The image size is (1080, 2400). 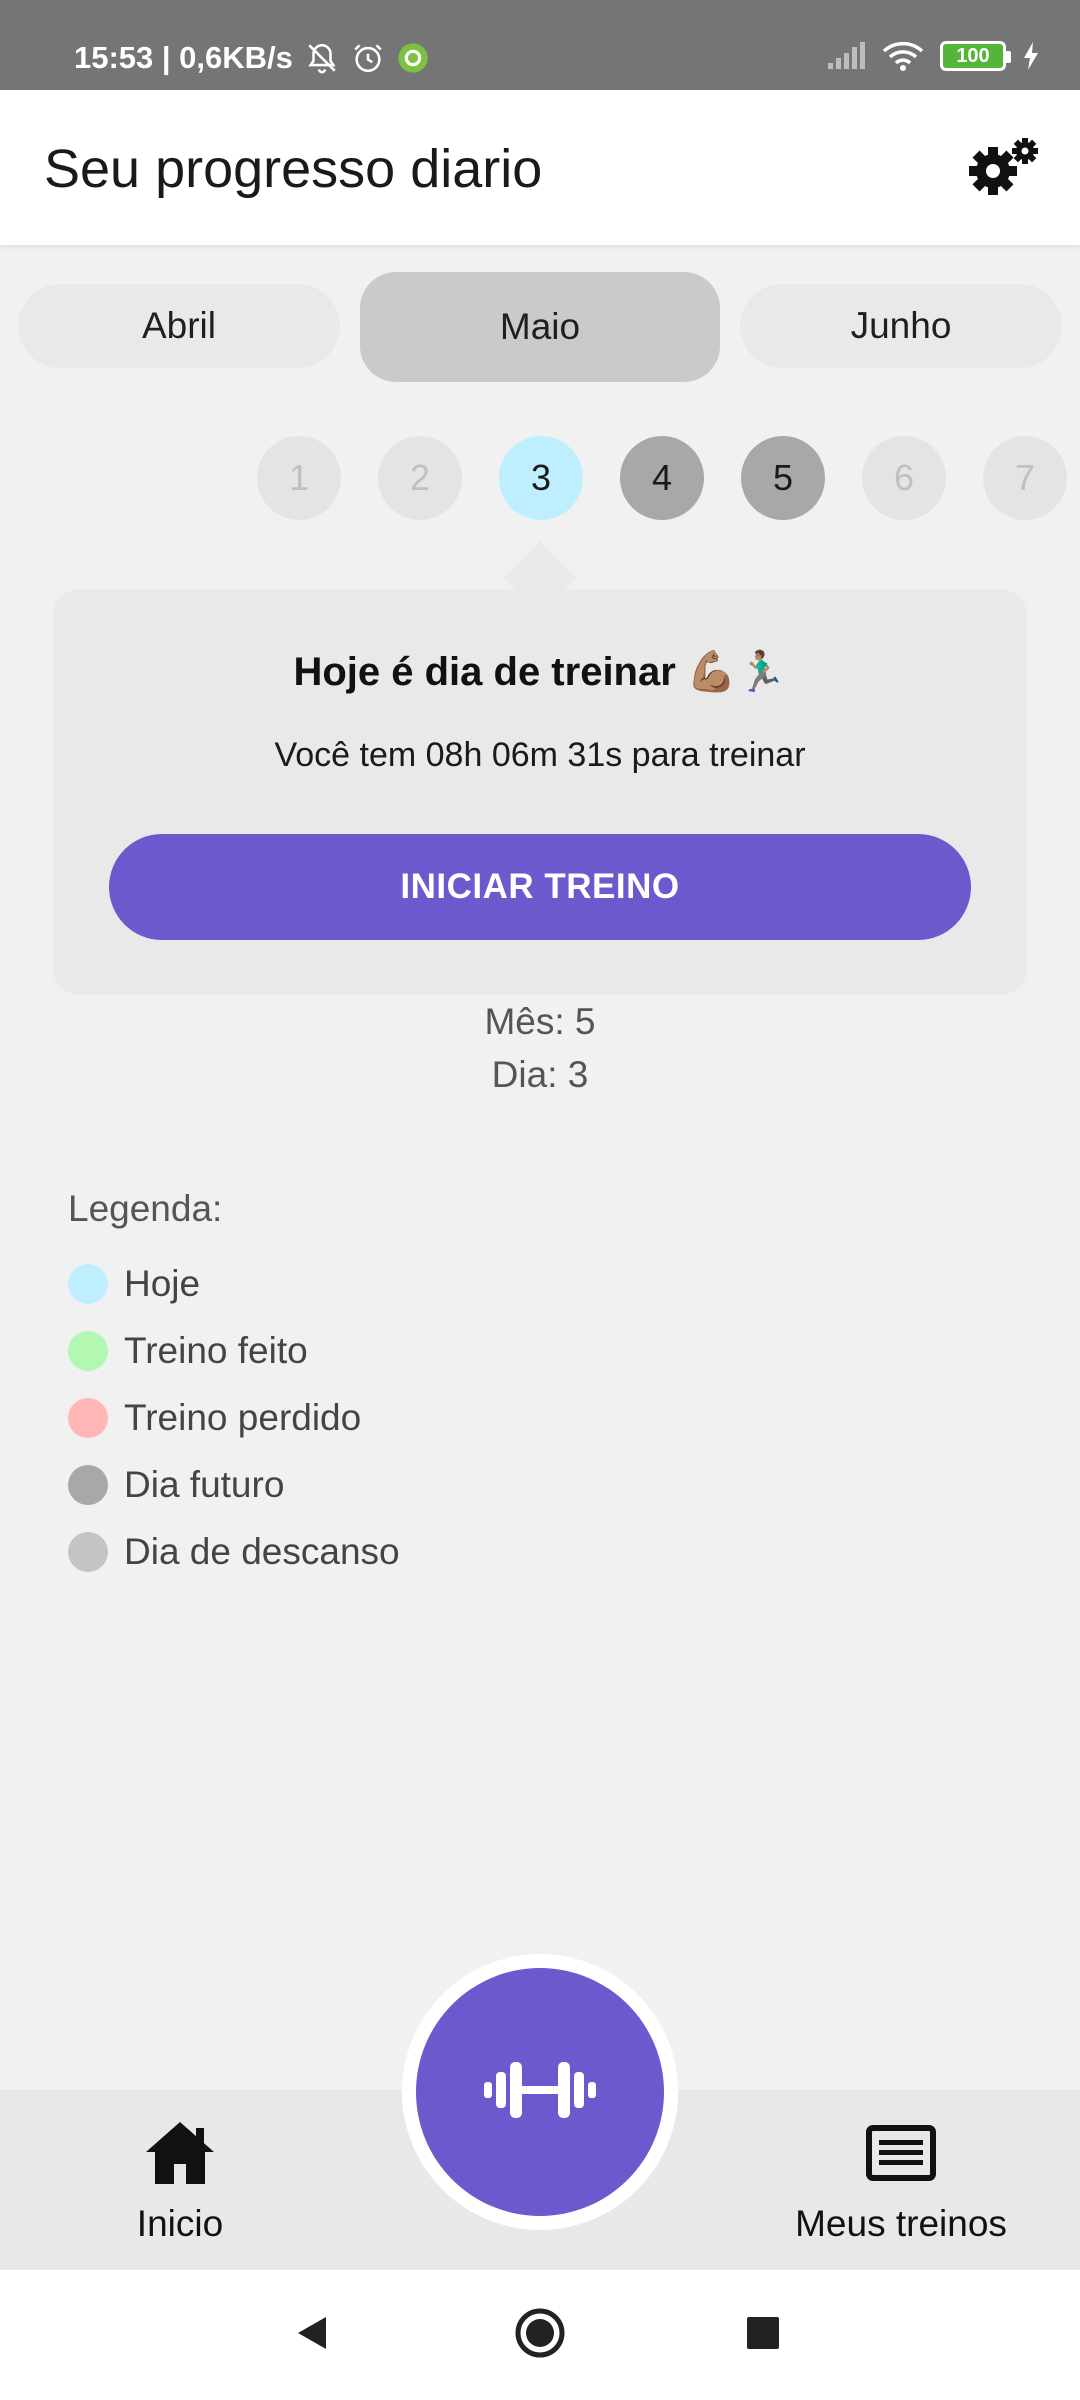 I want to click on system-navigation-bar, so click(x=540, y=2335).